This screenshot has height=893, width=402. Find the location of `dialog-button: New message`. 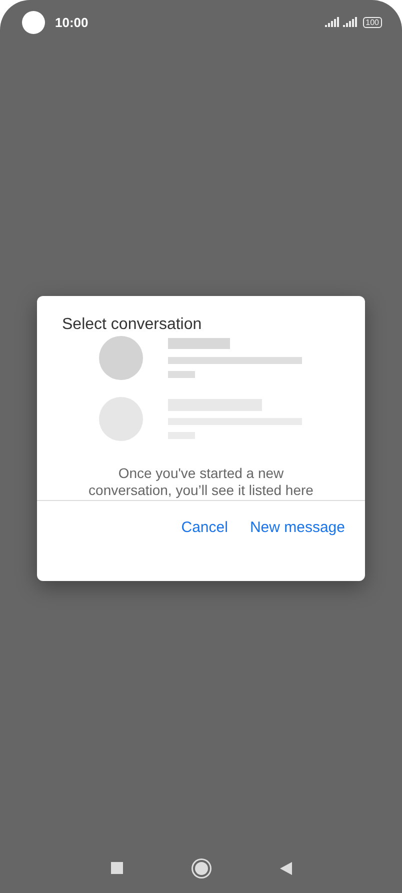

dialog-button: New message is located at coordinates (297, 527).